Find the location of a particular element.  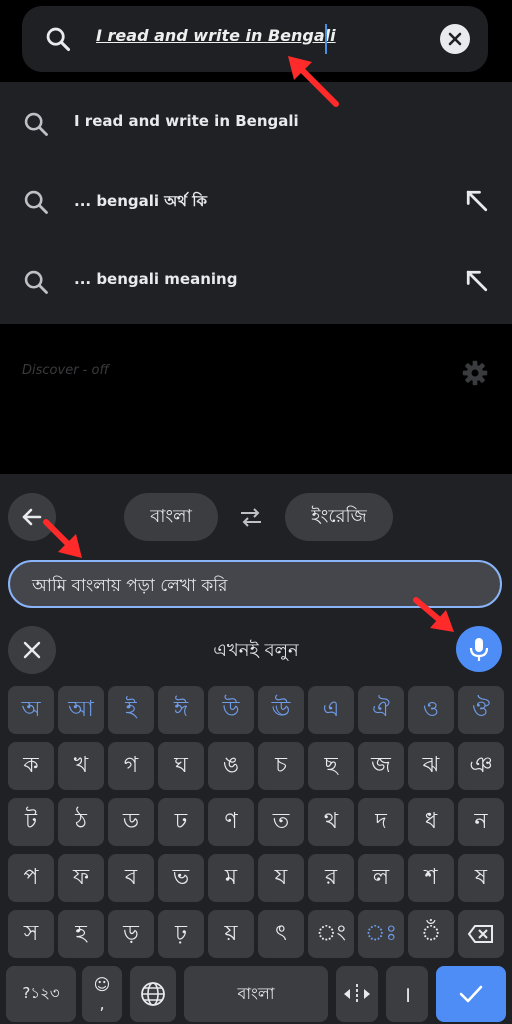

clear-search-button is located at coordinates (455, 39).